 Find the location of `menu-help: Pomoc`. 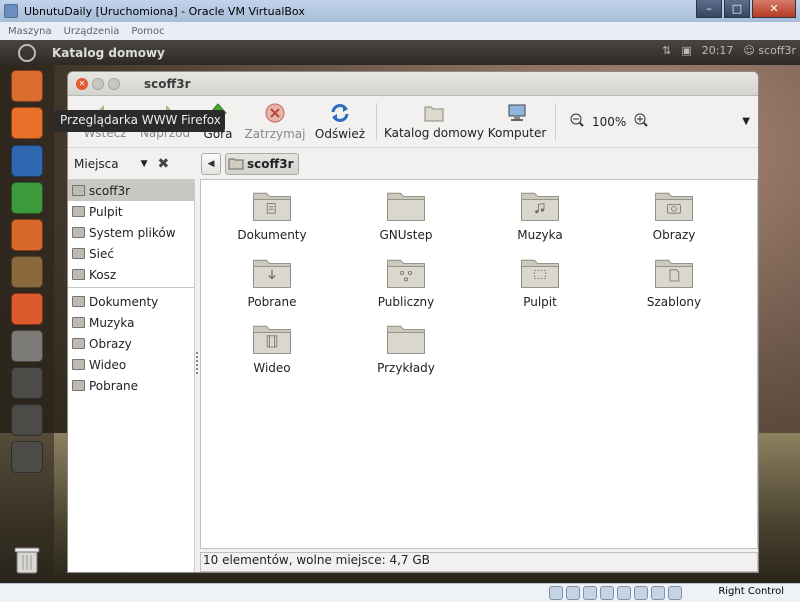

menu-help: Pomoc is located at coordinates (147, 31).